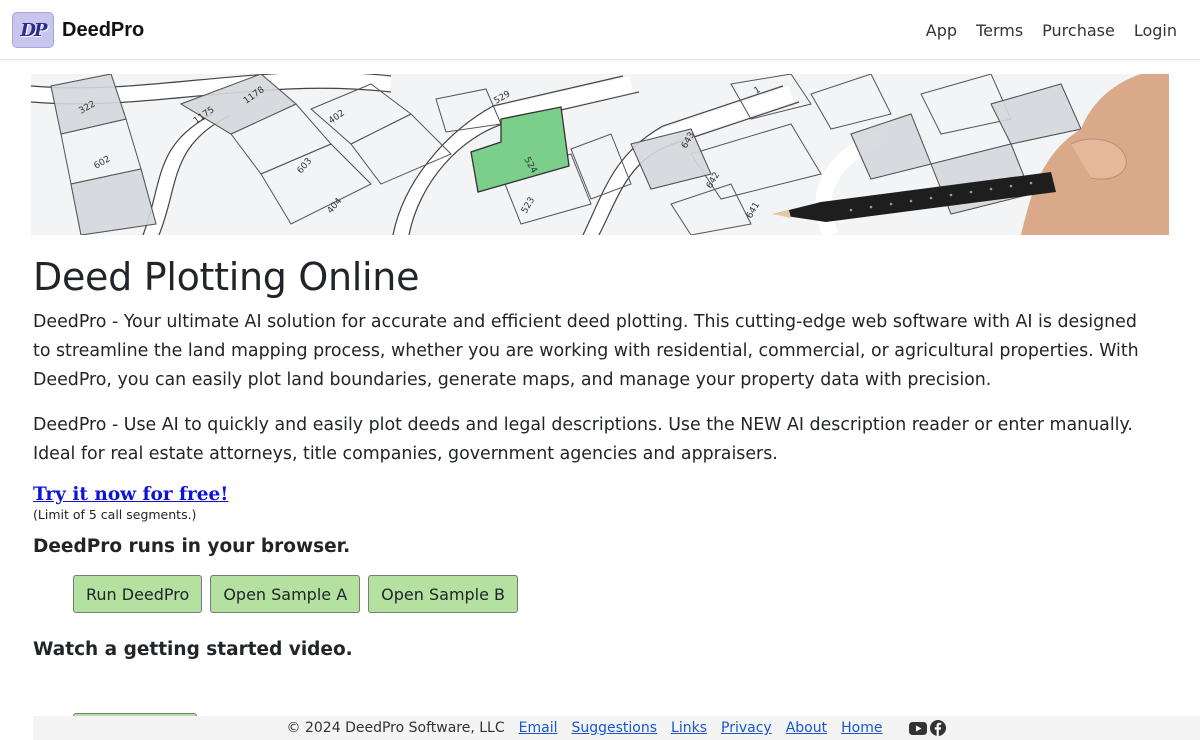 The width and height of the screenshot is (1200, 740). I want to click on footer-link-privacy: Privacy, so click(746, 728).